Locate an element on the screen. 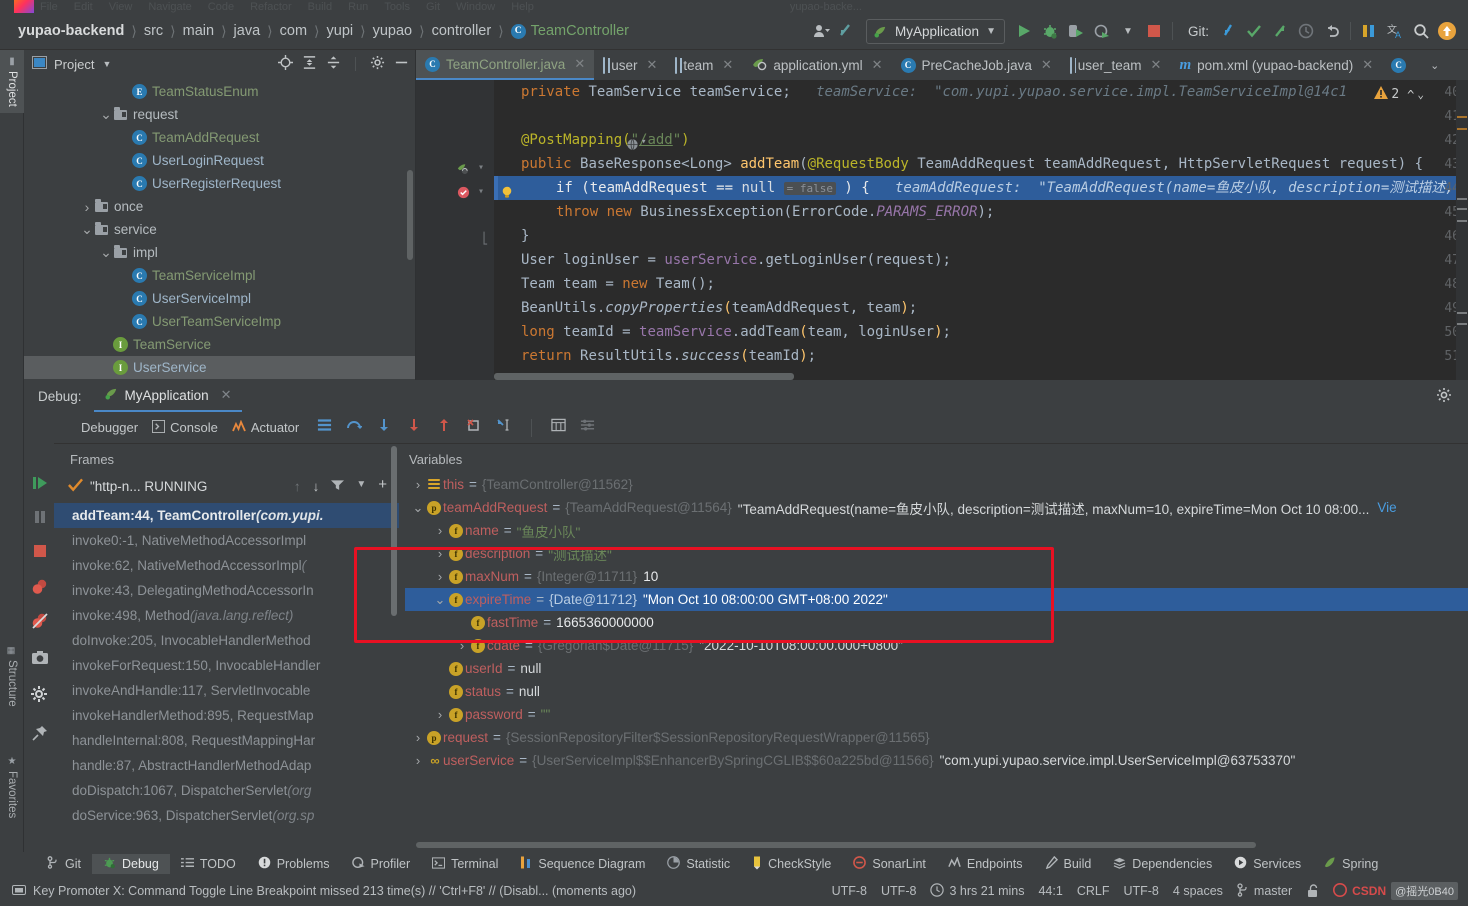  filter-icon is located at coordinates (338, 486).